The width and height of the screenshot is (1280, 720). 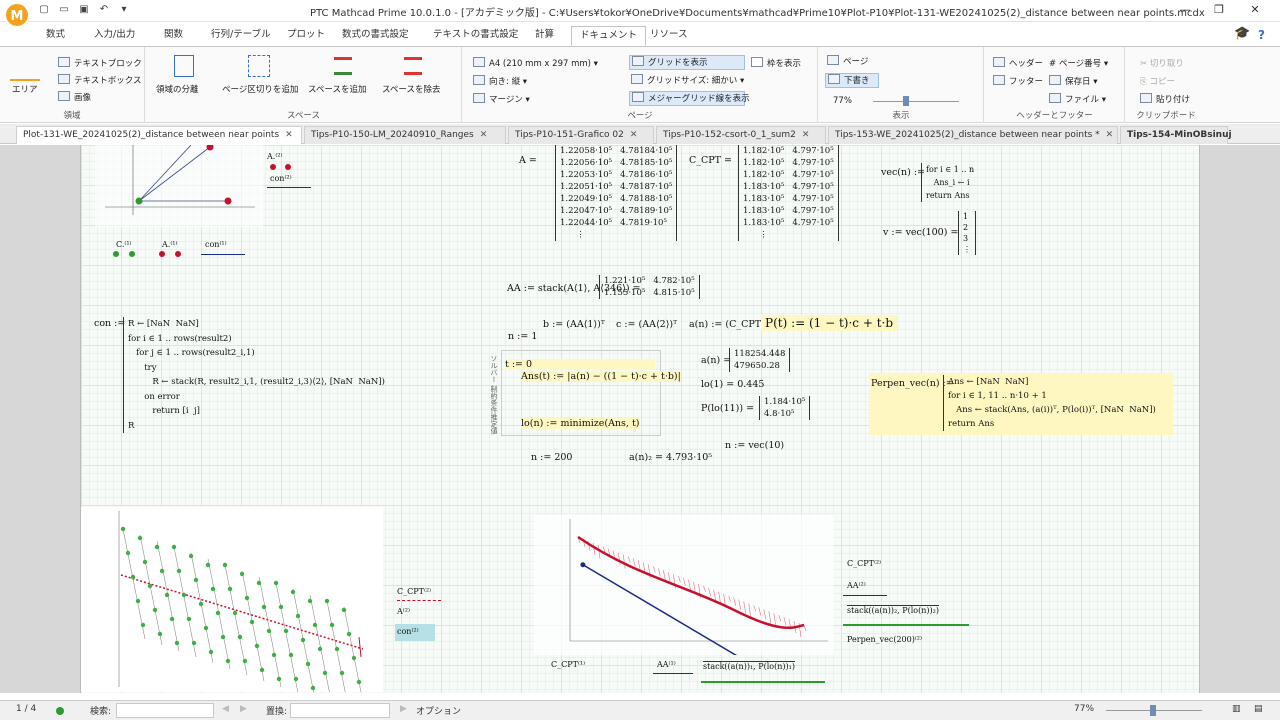 I want to click on doc-tab-6-label: Tips-154-MinOBsinuj, so click(x=1179, y=135).